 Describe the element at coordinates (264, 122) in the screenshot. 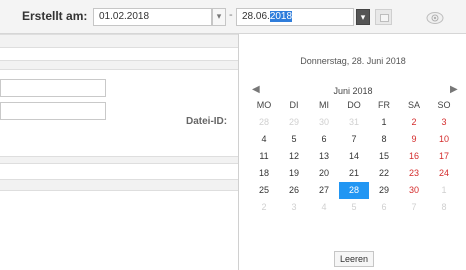

I see `calendar-day: 28` at that location.